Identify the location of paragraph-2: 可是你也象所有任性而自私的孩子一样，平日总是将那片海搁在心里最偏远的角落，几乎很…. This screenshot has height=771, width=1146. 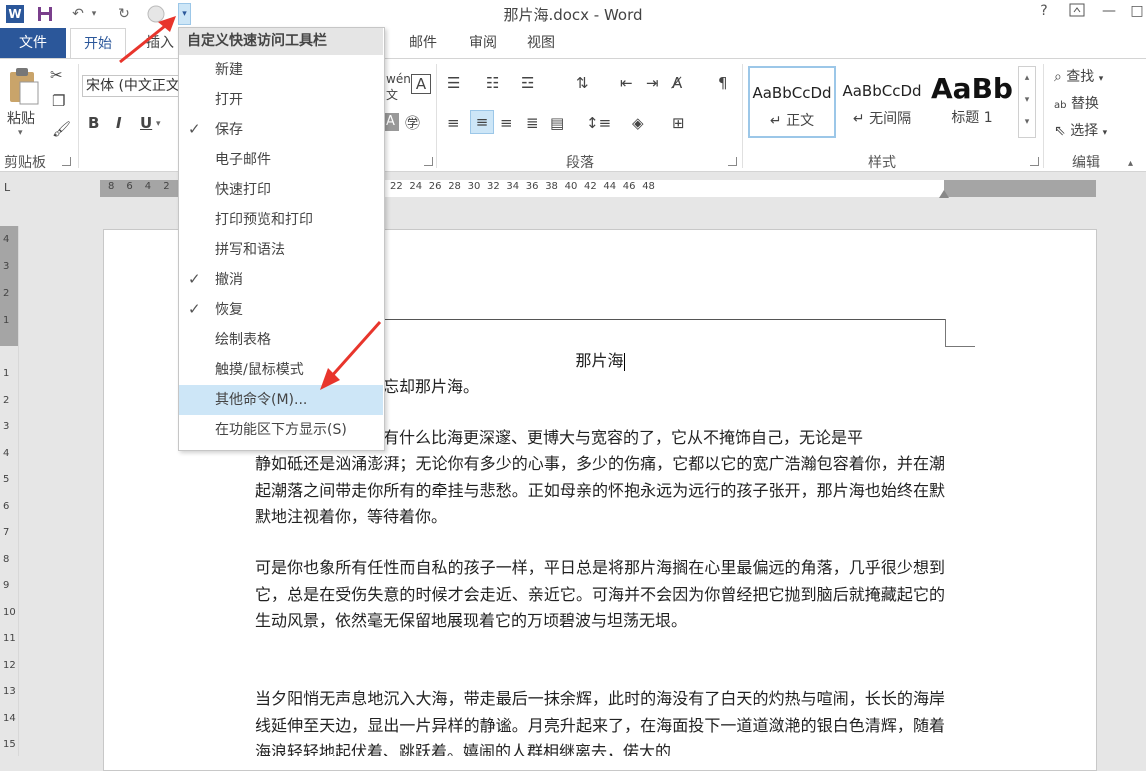
(600, 608).